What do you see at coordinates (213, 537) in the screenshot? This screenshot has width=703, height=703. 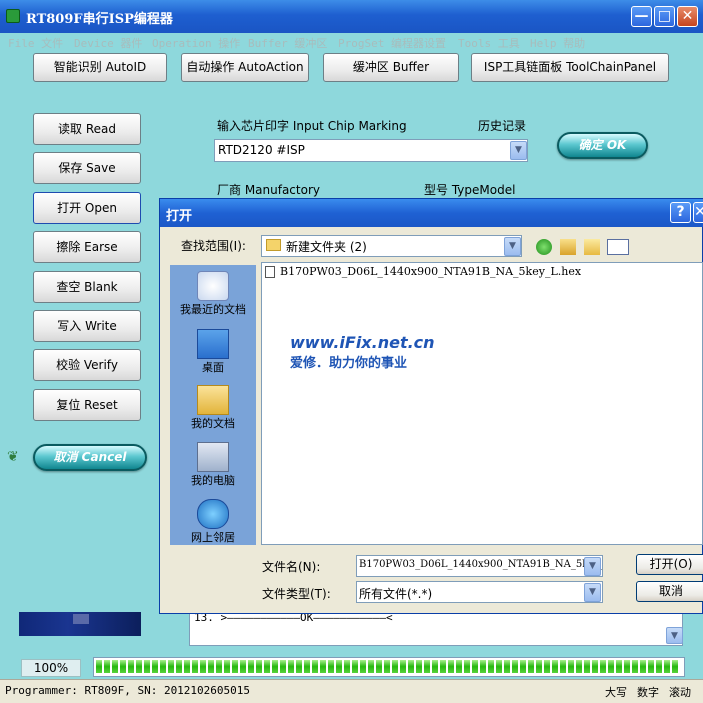 I see `place-label: 网上邻居` at bounding box center [213, 537].